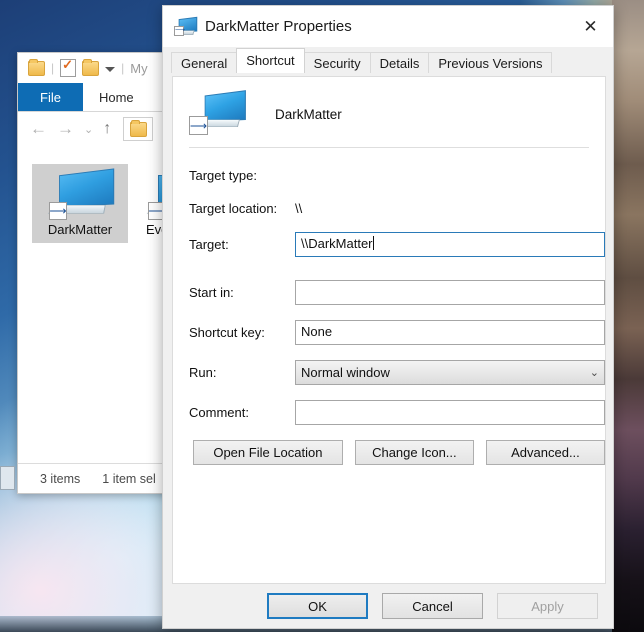 The image size is (644, 632). Describe the element at coordinates (209, 244) in the screenshot. I see `target-label: Target:` at that location.